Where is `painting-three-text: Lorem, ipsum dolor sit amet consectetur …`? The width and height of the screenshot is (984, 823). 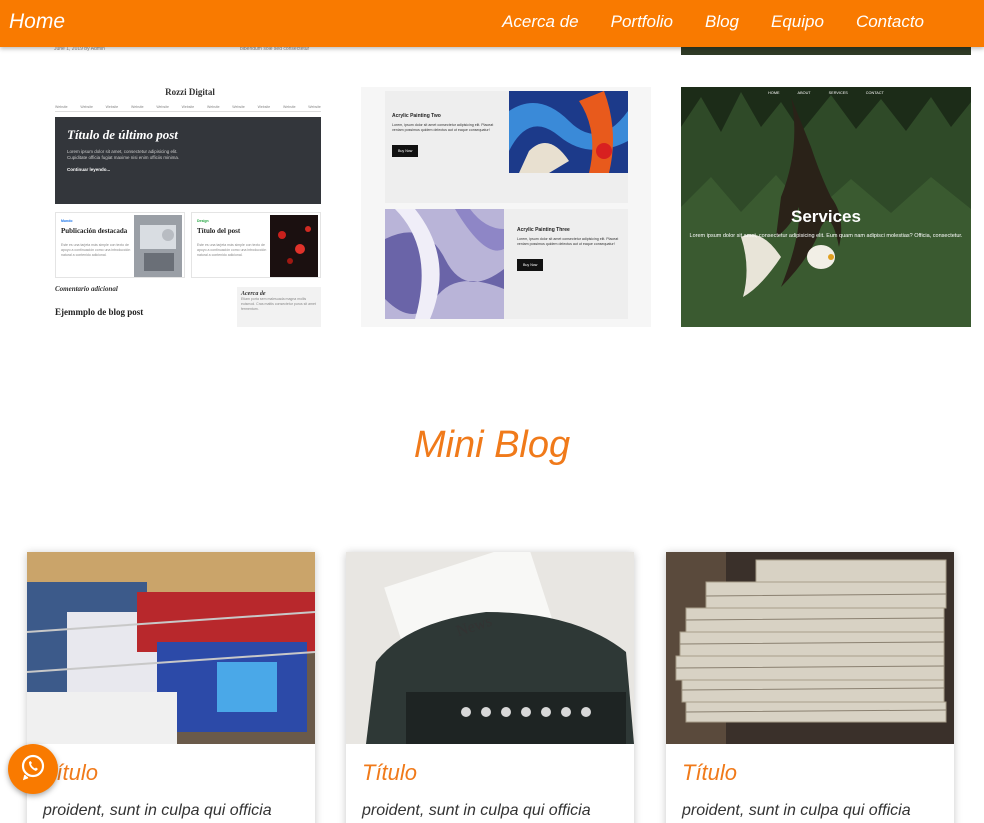 painting-three-text: Lorem, ipsum dolor sit amet consectetur … is located at coordinates (568, 241).